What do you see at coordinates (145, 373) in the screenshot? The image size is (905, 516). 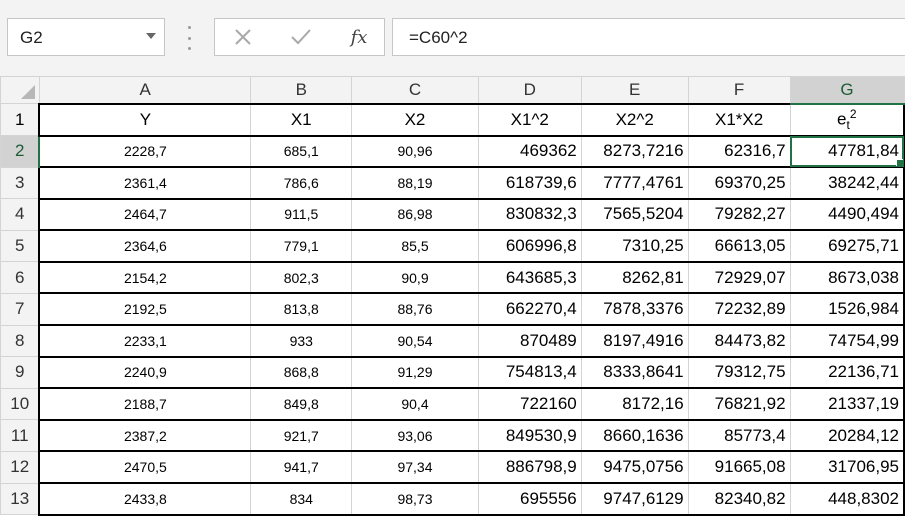 I see `cell-a9: 2240,9` at bounding box center [145, 373].